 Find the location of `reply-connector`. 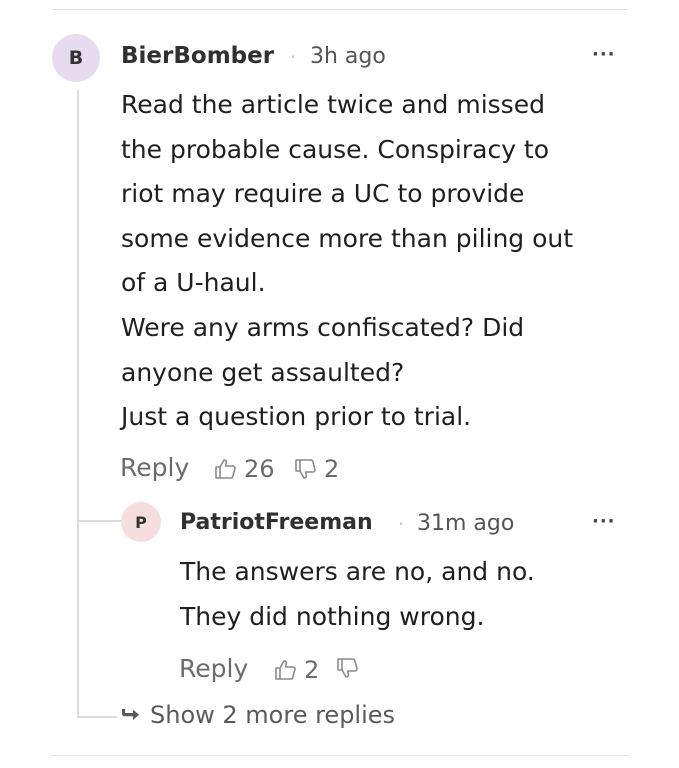

reply-connector is located at coordinates (100, 521).